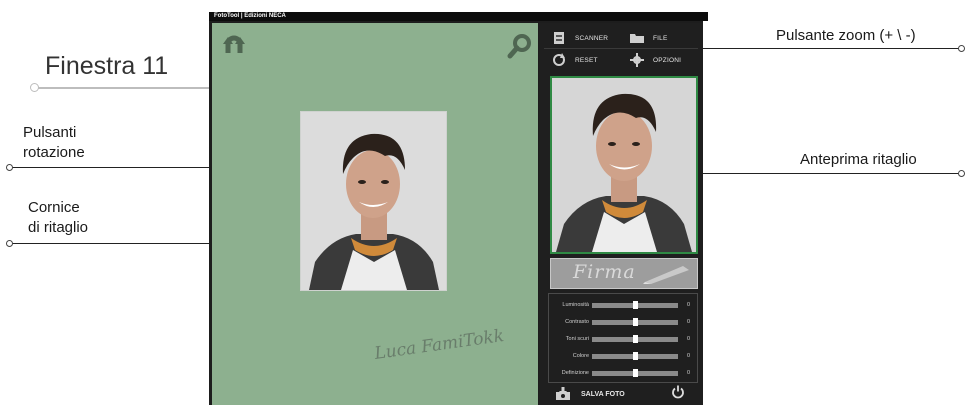 The height and width of the screenshot is (405, 967). I want to click on crop-preview, so click(624, 165).